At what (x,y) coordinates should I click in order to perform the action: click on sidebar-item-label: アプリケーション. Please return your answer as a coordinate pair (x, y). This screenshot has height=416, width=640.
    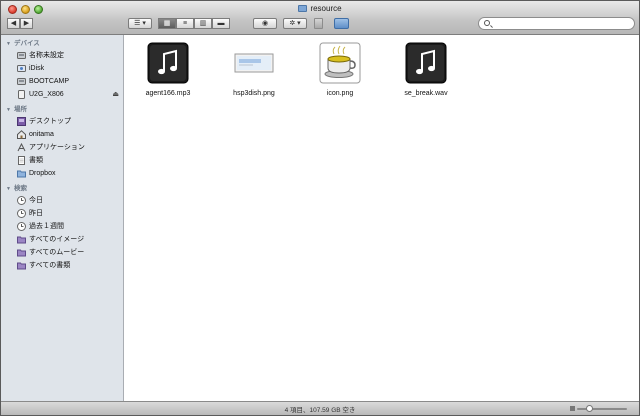
    Looking at the image, I should click on (57, 147).